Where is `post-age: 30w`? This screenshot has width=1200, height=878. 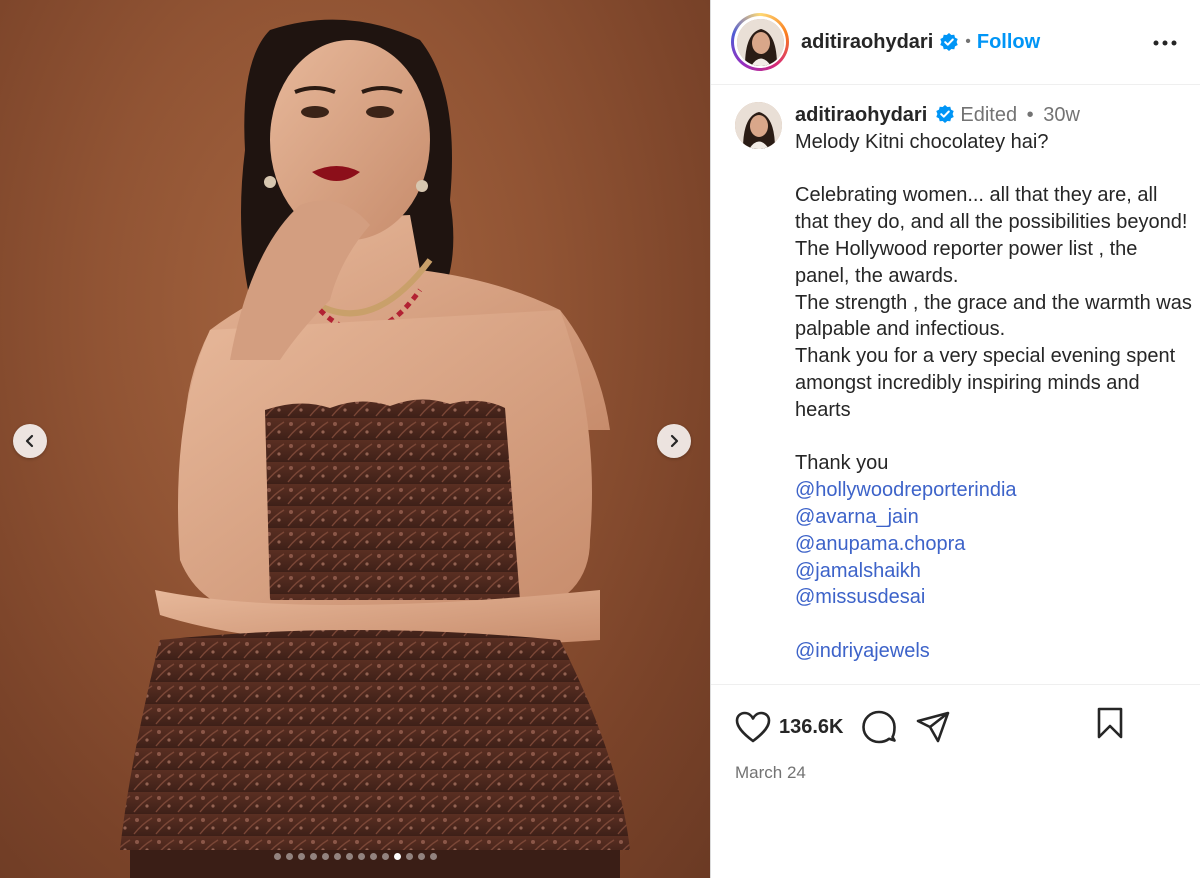 post-age: 30w is located at coordinates (1061, 115).